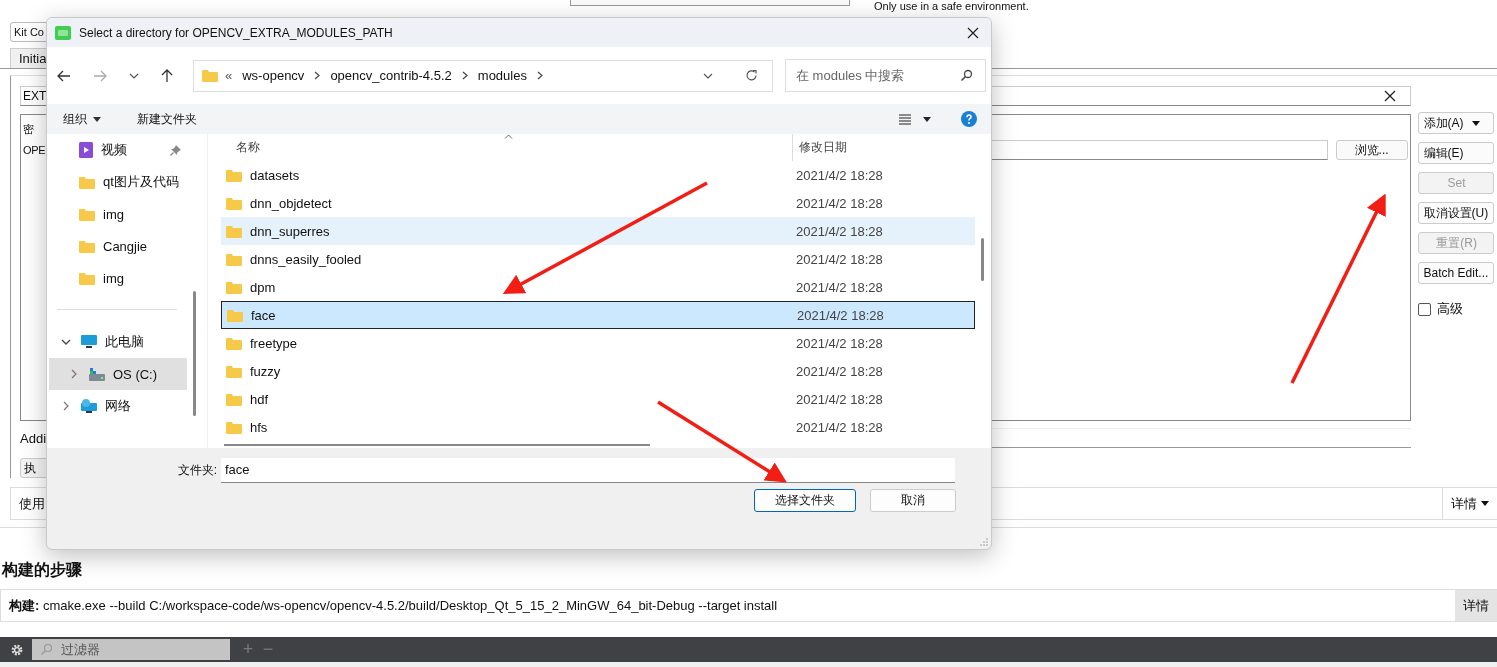  Describe the element at coordinates (35, 150) in the screenshot. I see `table-cell-text: OPE` at that location.